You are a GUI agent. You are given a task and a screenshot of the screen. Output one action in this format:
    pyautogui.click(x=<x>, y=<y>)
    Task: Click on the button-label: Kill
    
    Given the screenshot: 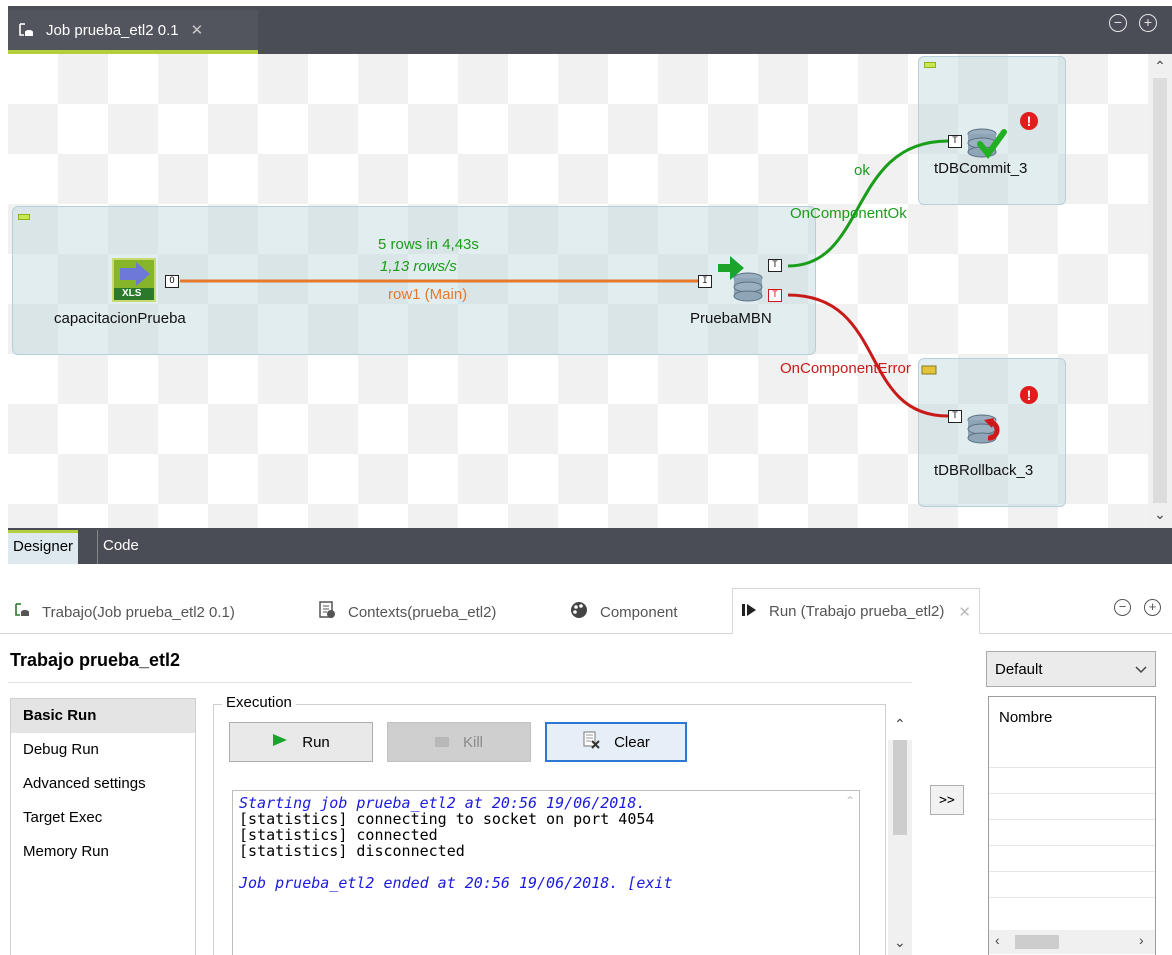 What is the action you would take?
    pyautogui.click(x=472, y=742)
    